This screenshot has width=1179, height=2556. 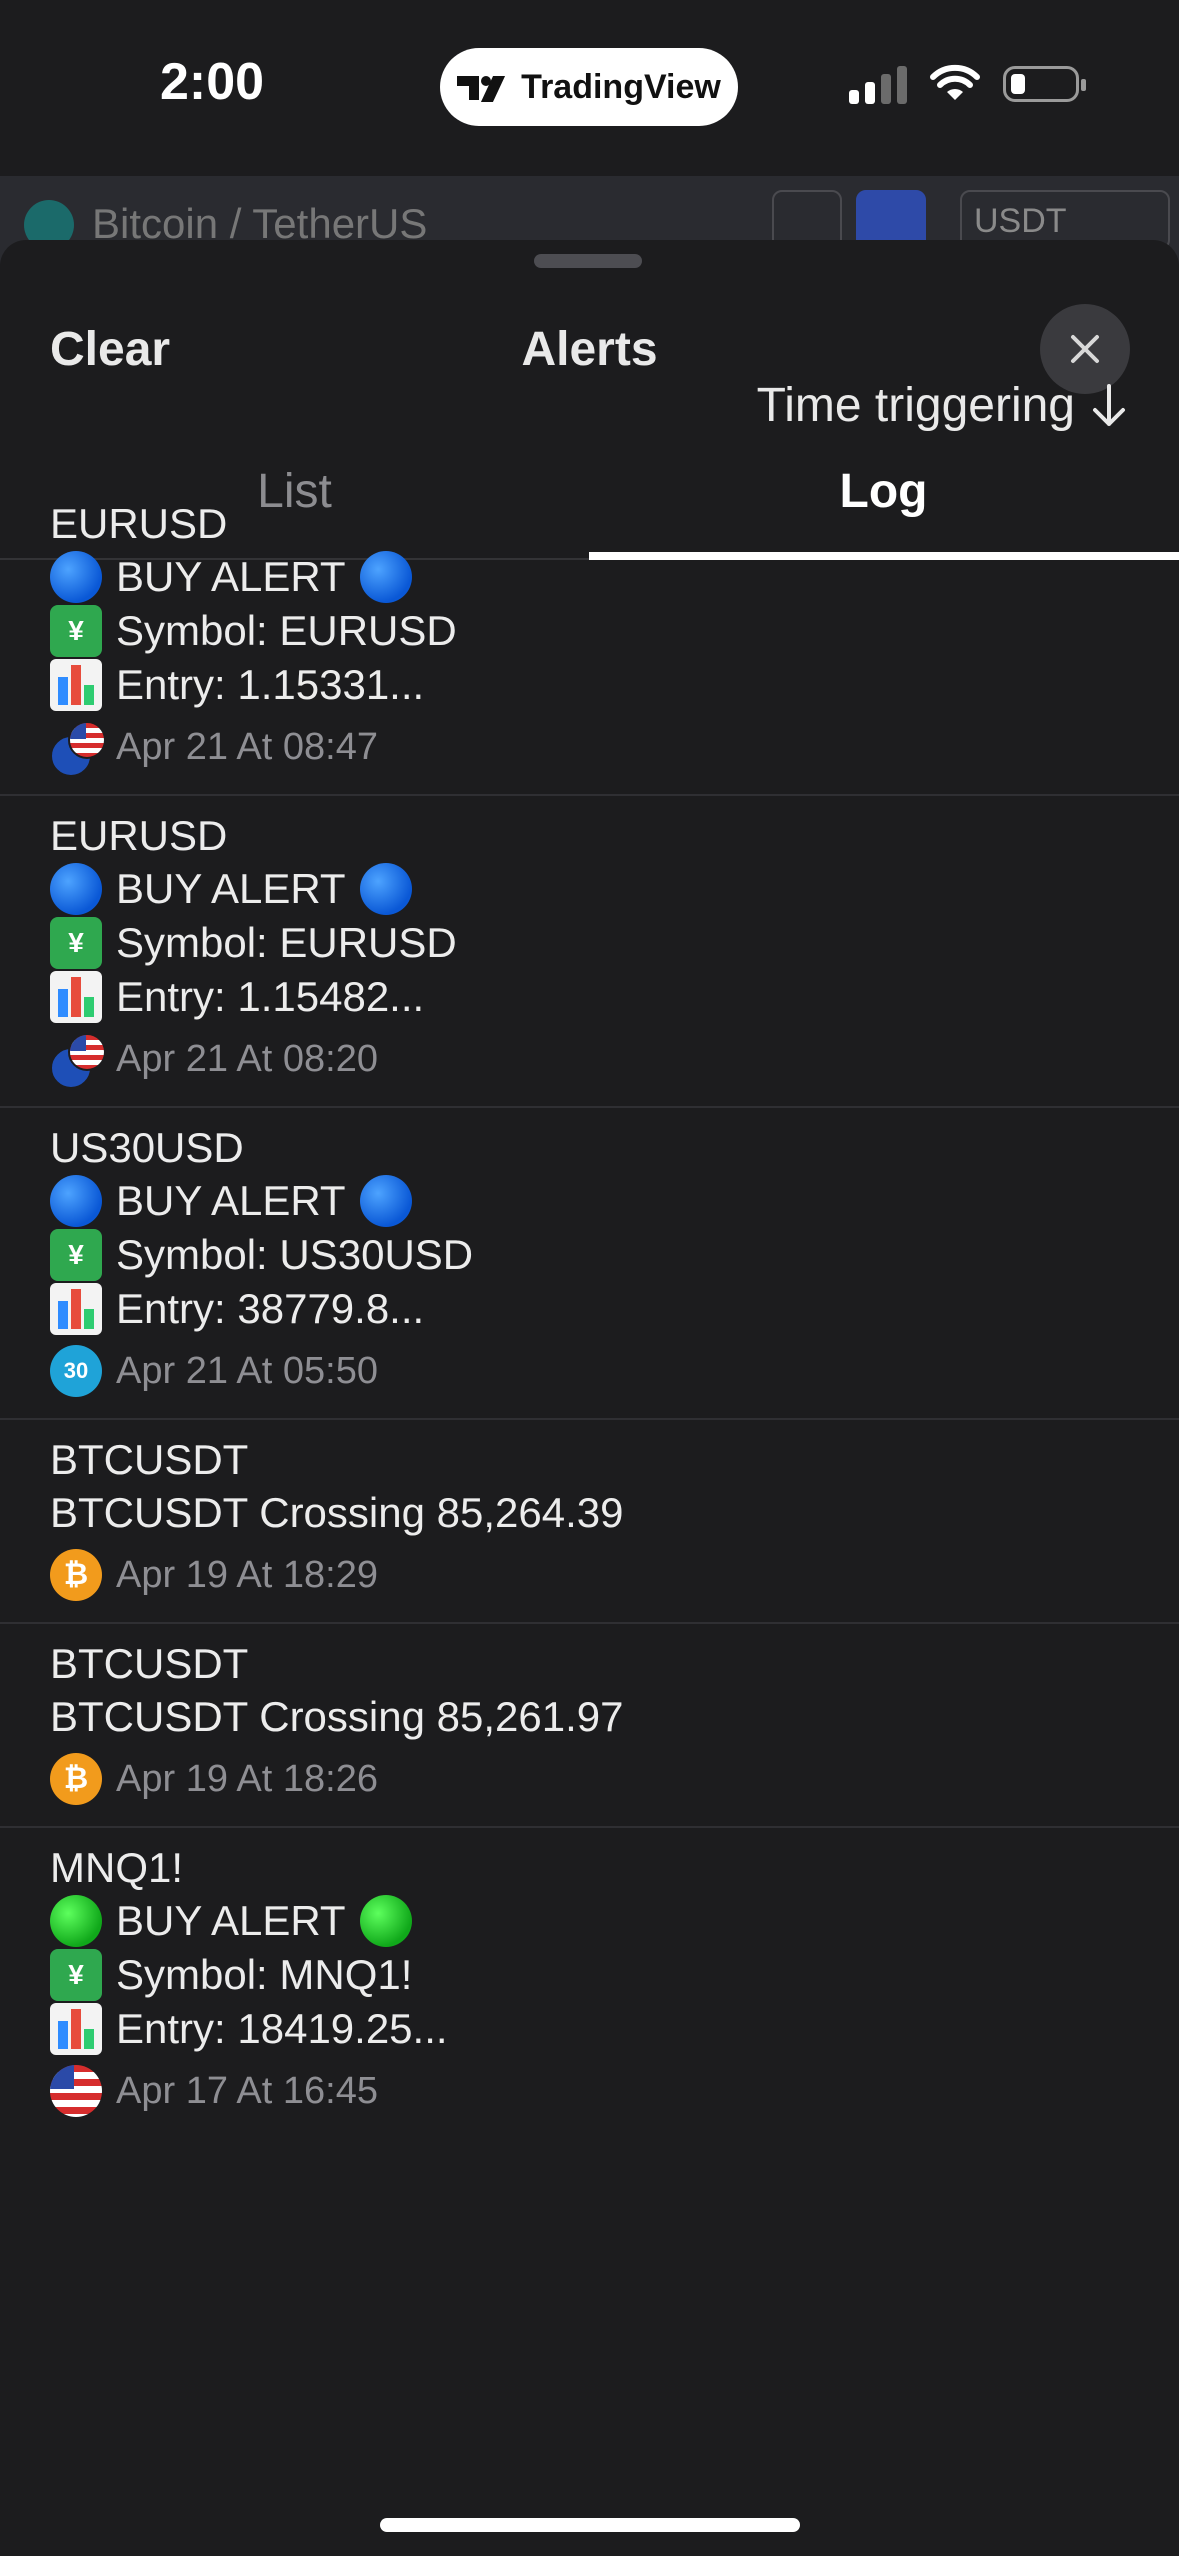 What do you see at coordinates (483, 87) in the screenshot?
I see `tradingview-logo-icon` at bounding box center [483, 87].